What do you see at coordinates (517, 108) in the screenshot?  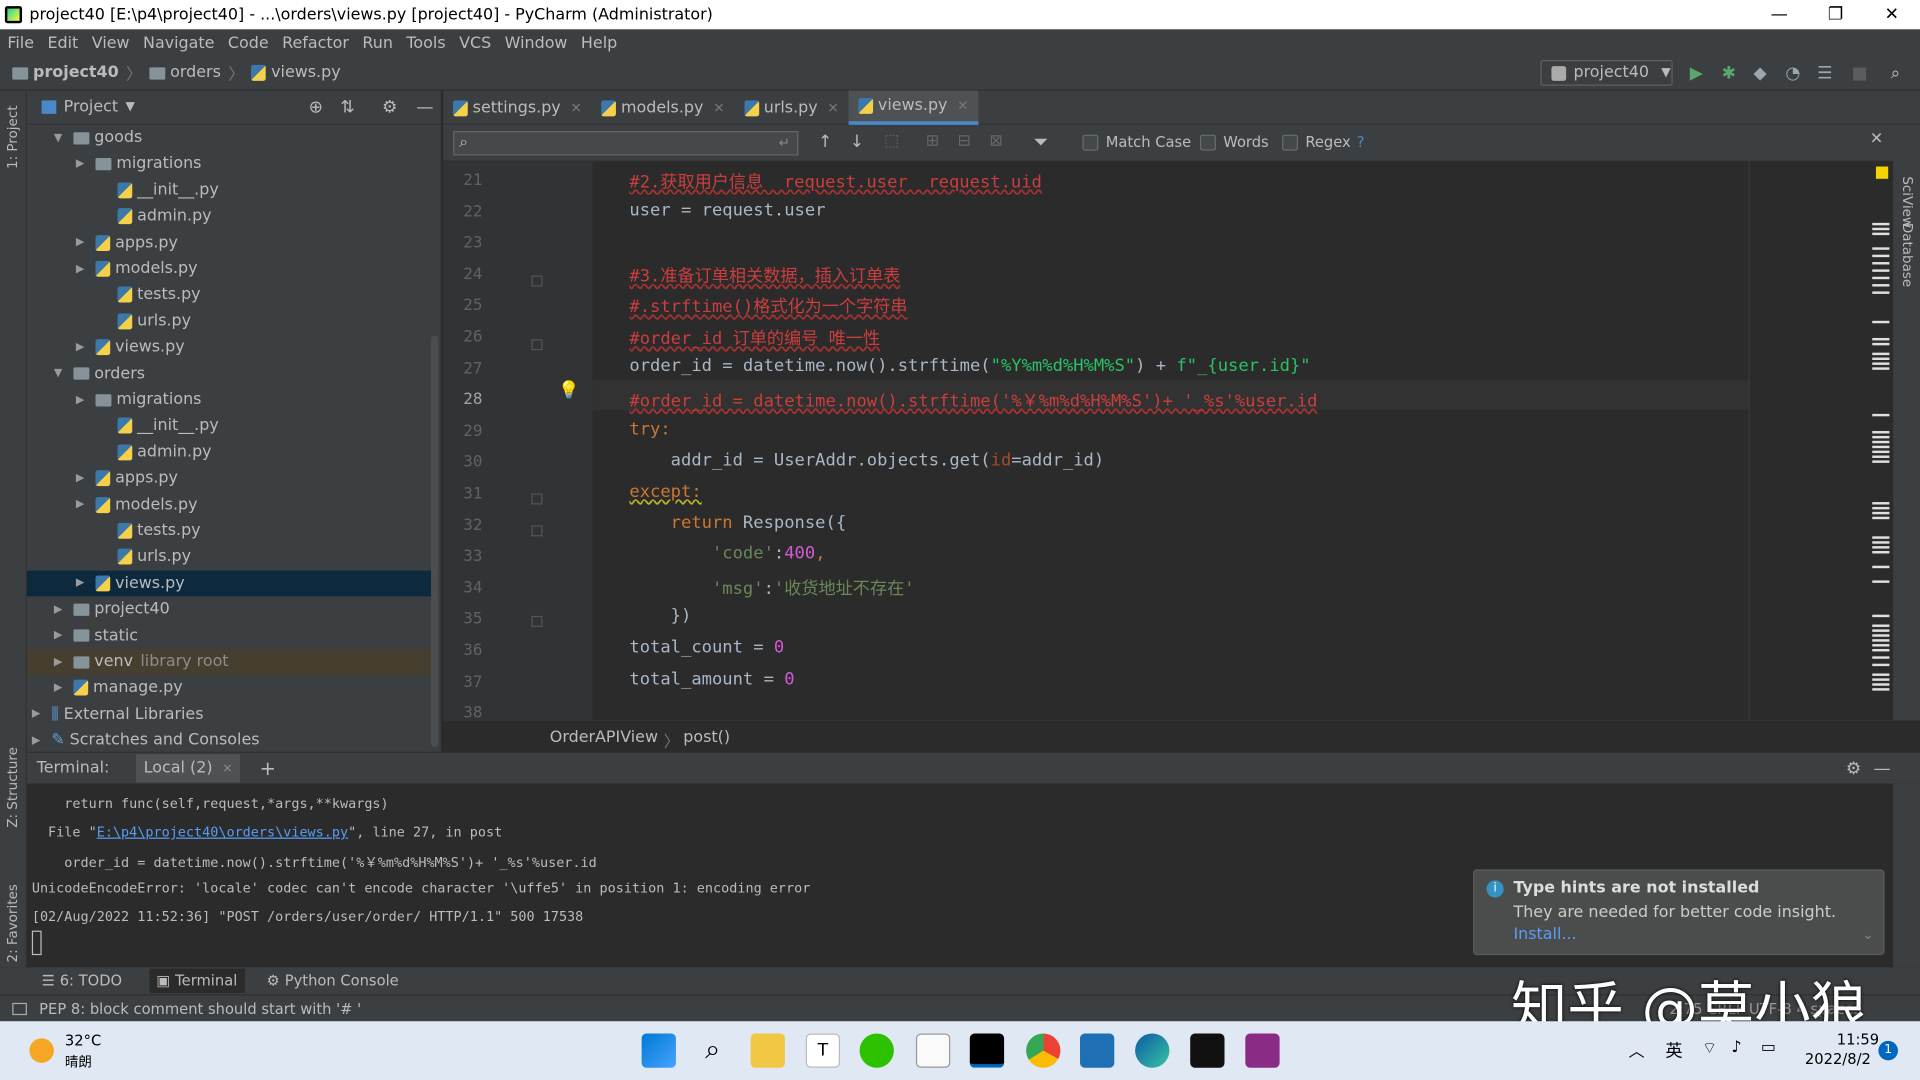 I see `tab-settings: settings.py ✕` at bounding box center [517, 108].